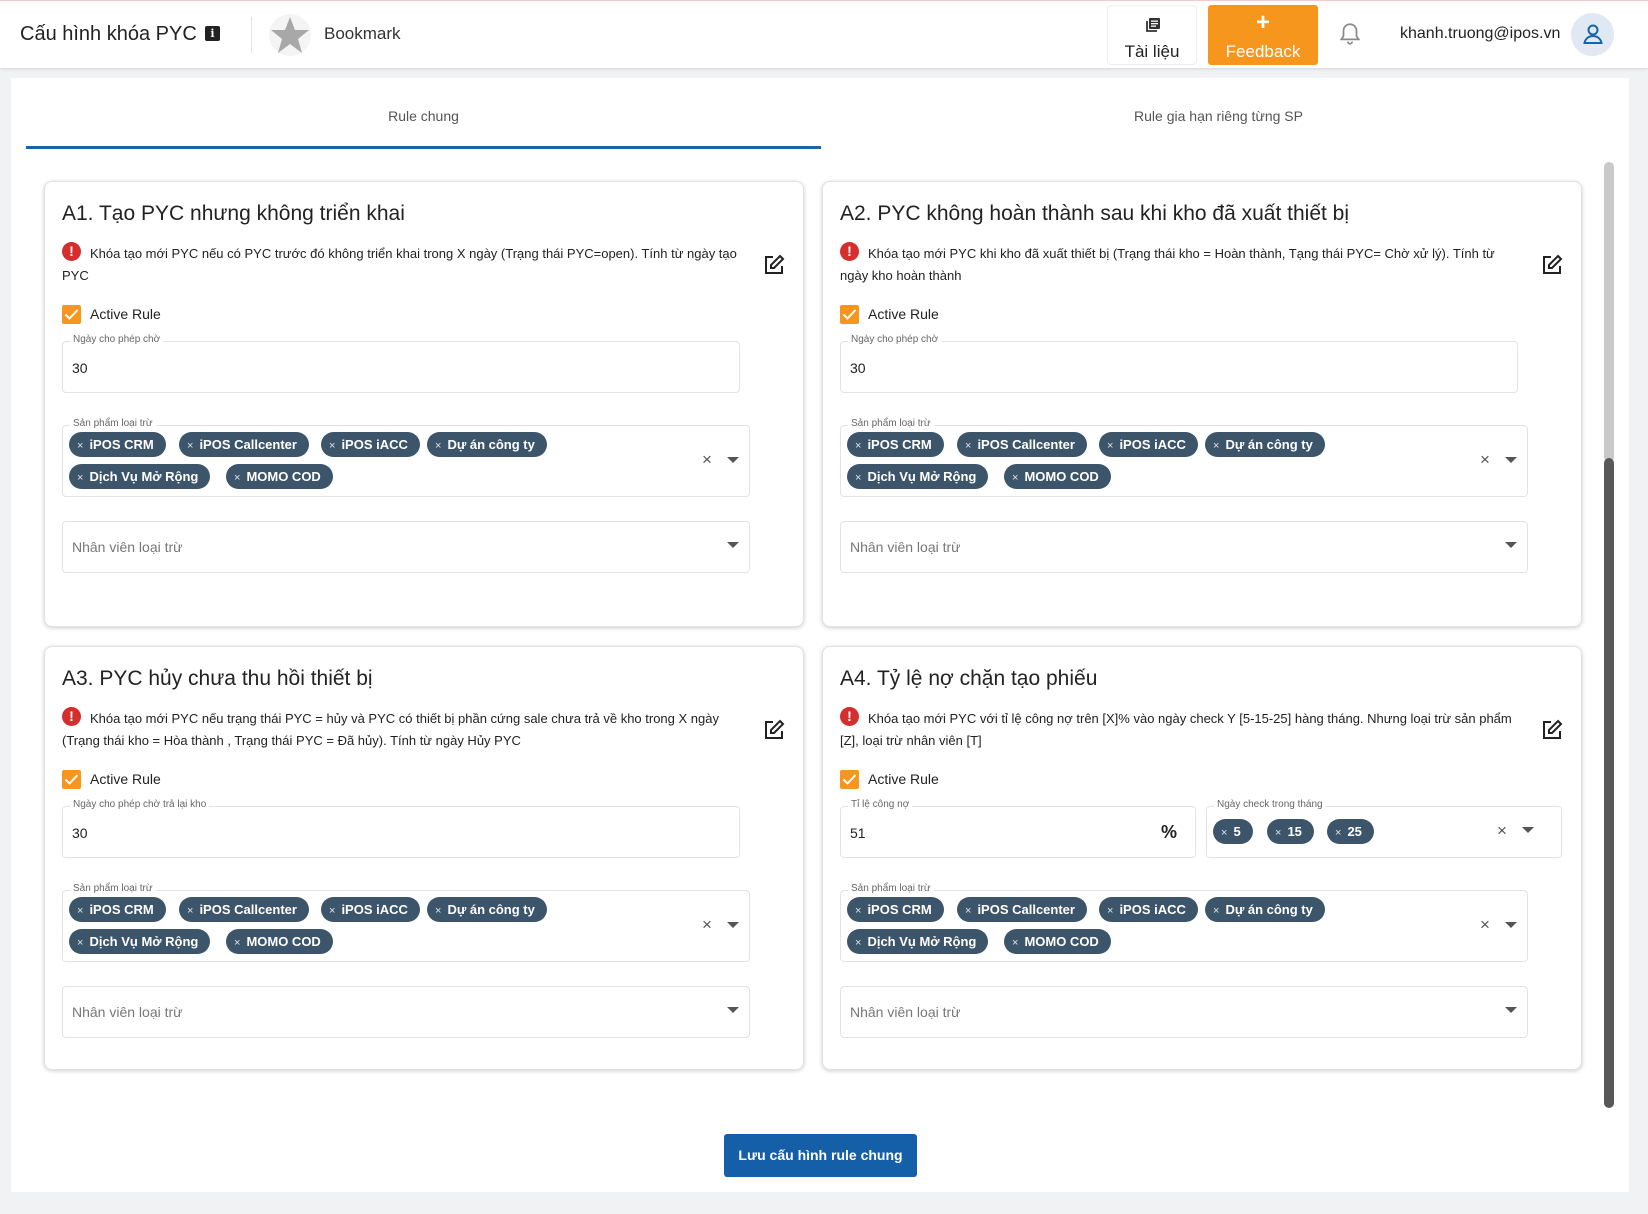  I want to click on wait-days-return-field: Ngày cho phép chờ trả lại kho 30, so click(401, 828).